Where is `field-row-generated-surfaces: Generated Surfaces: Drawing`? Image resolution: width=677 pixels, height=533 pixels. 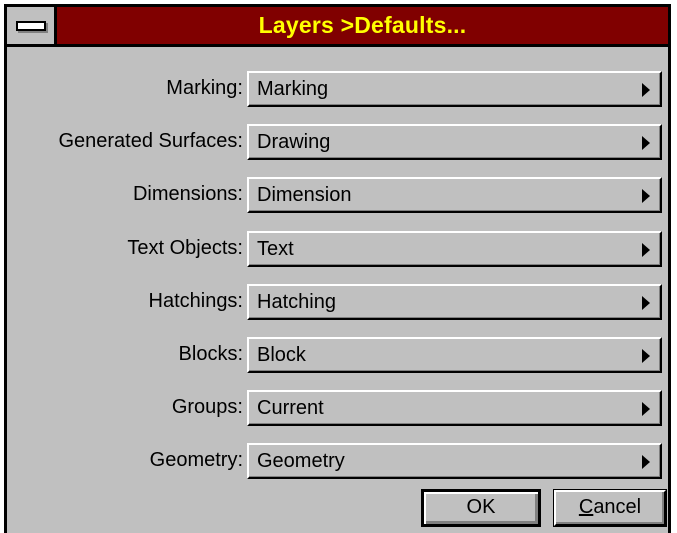 field-row-generated-surfaces: Generated Surfaces: Drawing is located at coordinates (337, 142).